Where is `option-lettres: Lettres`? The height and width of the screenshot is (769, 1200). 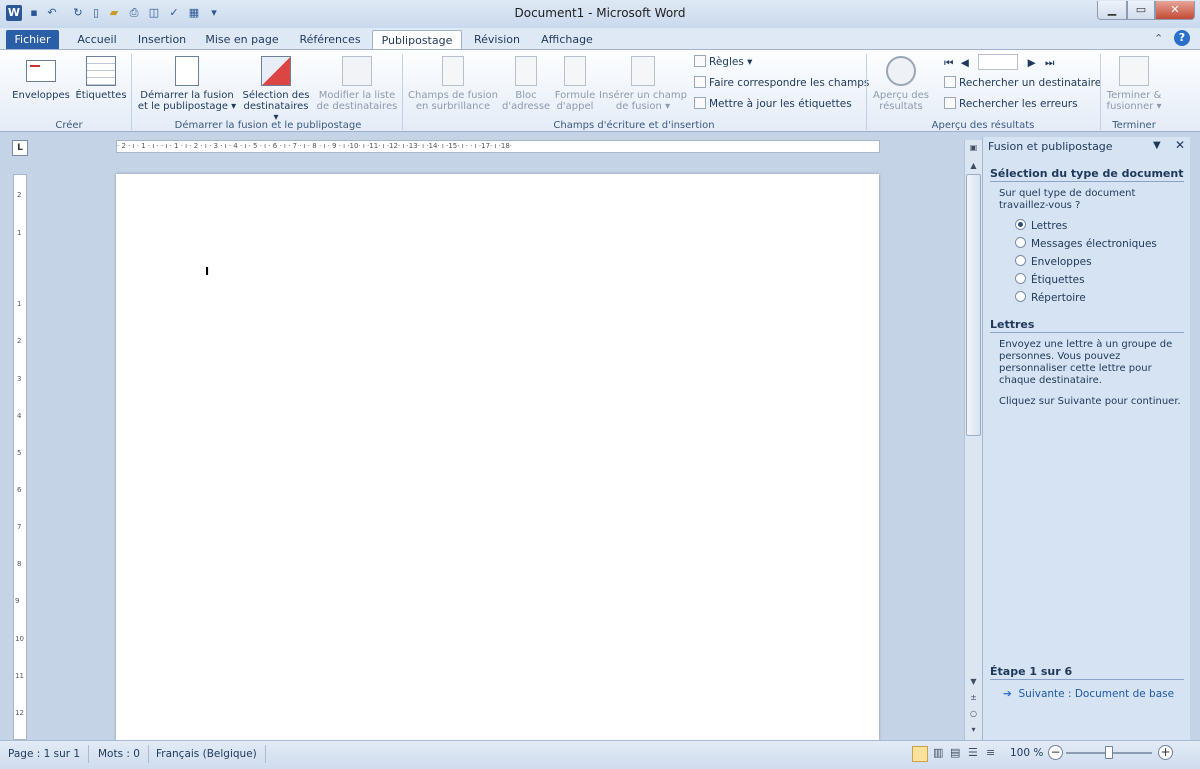
option-lettres: Lettres is located at coordinates (1041, 226).